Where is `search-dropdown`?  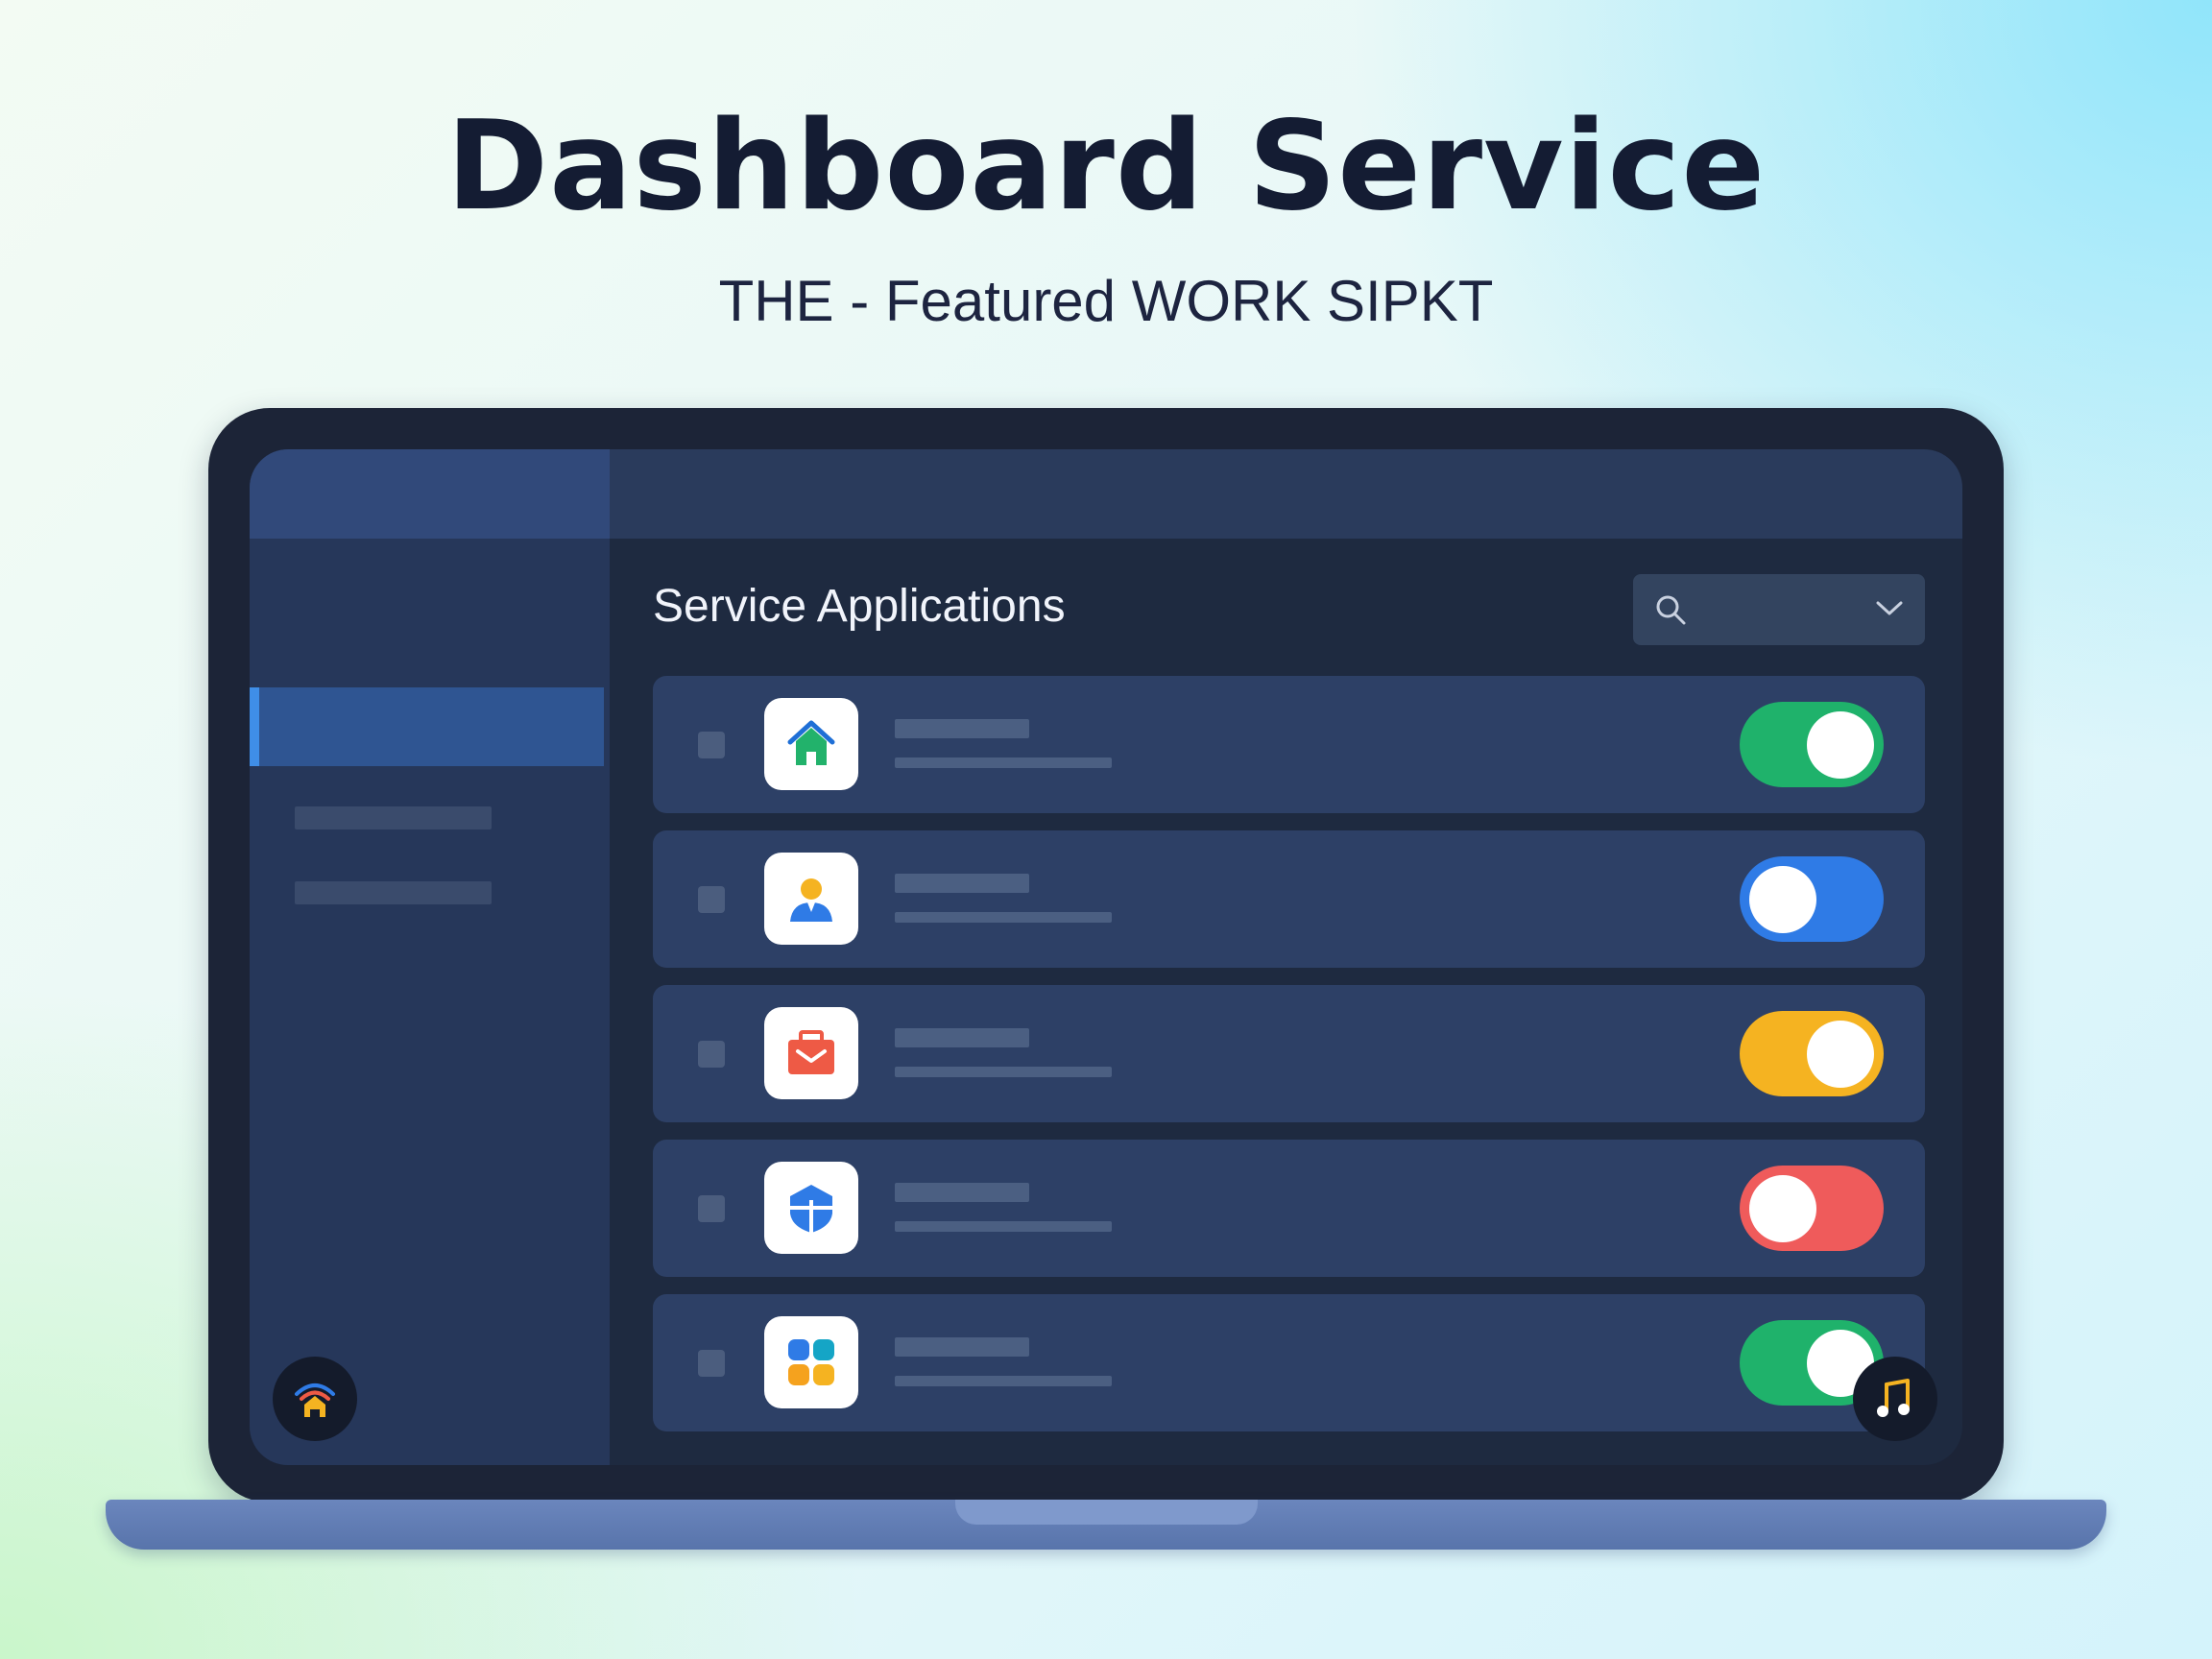
search-dropdown is located at coordinates (1779, 609).